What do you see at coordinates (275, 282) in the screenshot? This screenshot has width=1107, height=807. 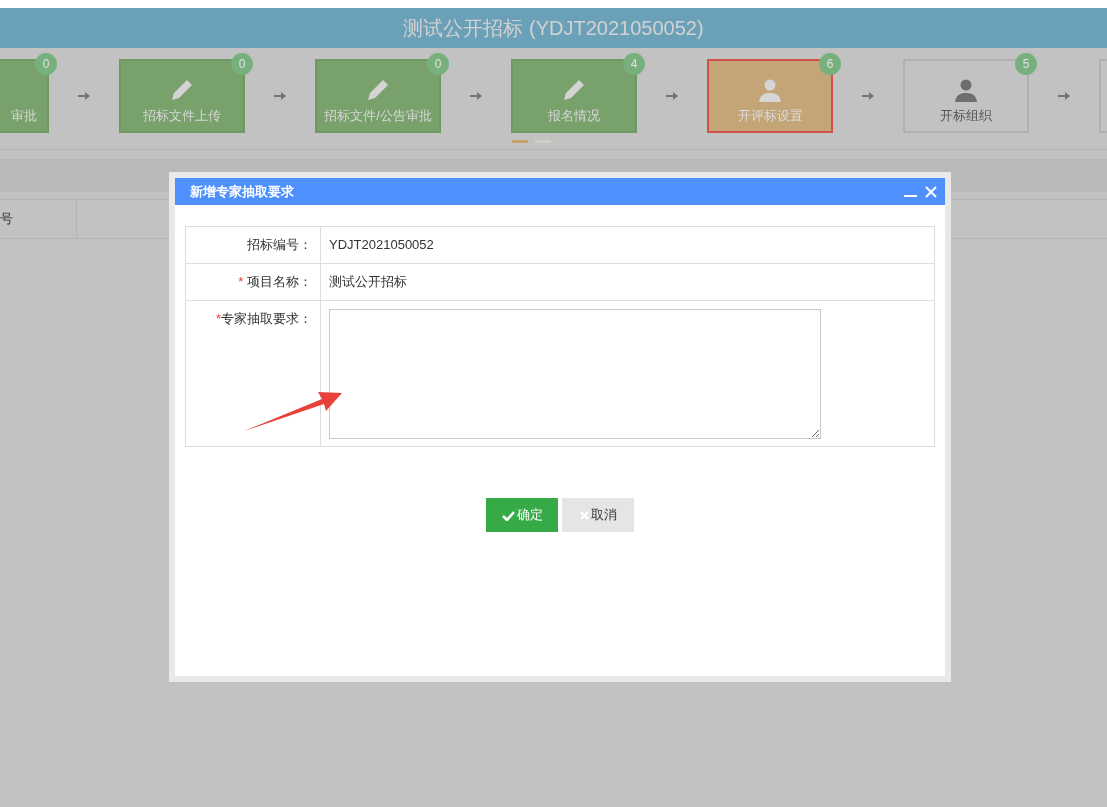 I see `field-label: * 项目名称：` at bounding box center [275, 282].